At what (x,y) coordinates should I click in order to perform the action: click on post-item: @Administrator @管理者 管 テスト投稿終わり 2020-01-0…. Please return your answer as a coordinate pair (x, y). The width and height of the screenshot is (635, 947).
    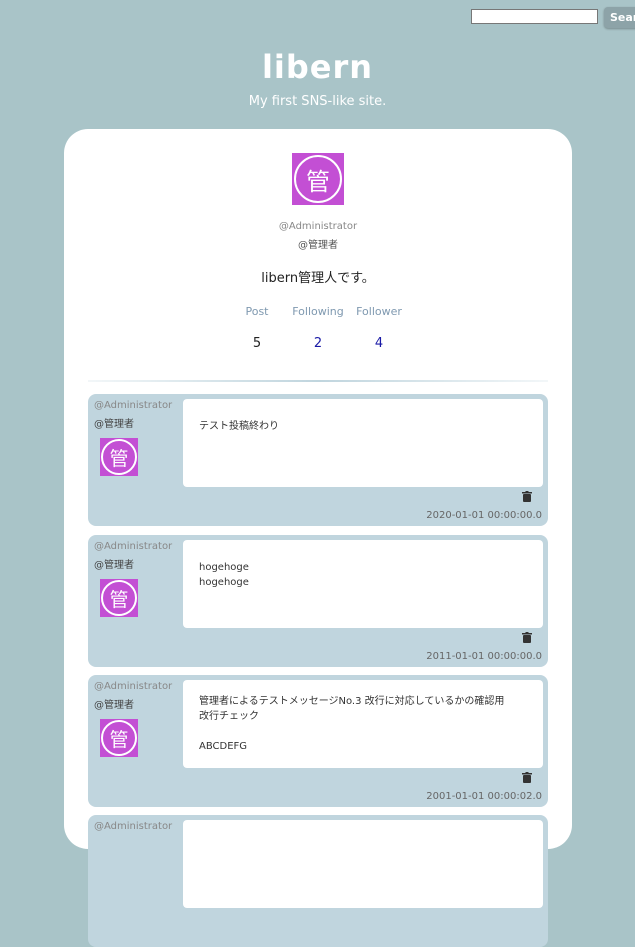
    Looking at the image, I should click on (318, 460).